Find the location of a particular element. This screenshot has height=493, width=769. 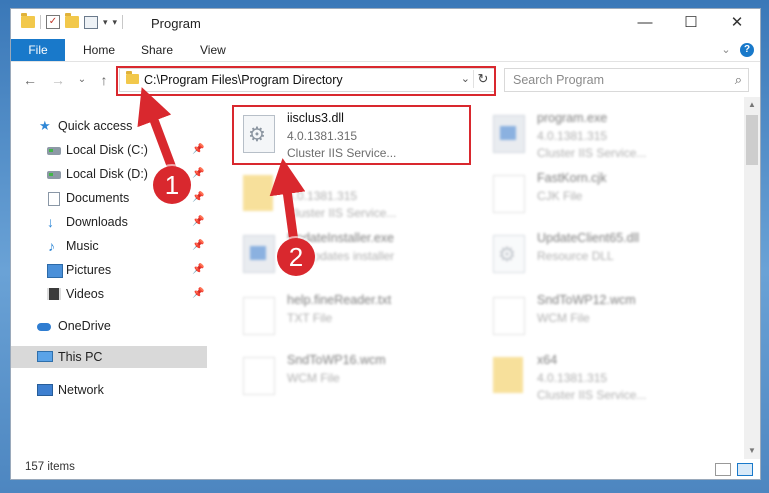

item-count: 157 items is located at coordinates (50, 467).